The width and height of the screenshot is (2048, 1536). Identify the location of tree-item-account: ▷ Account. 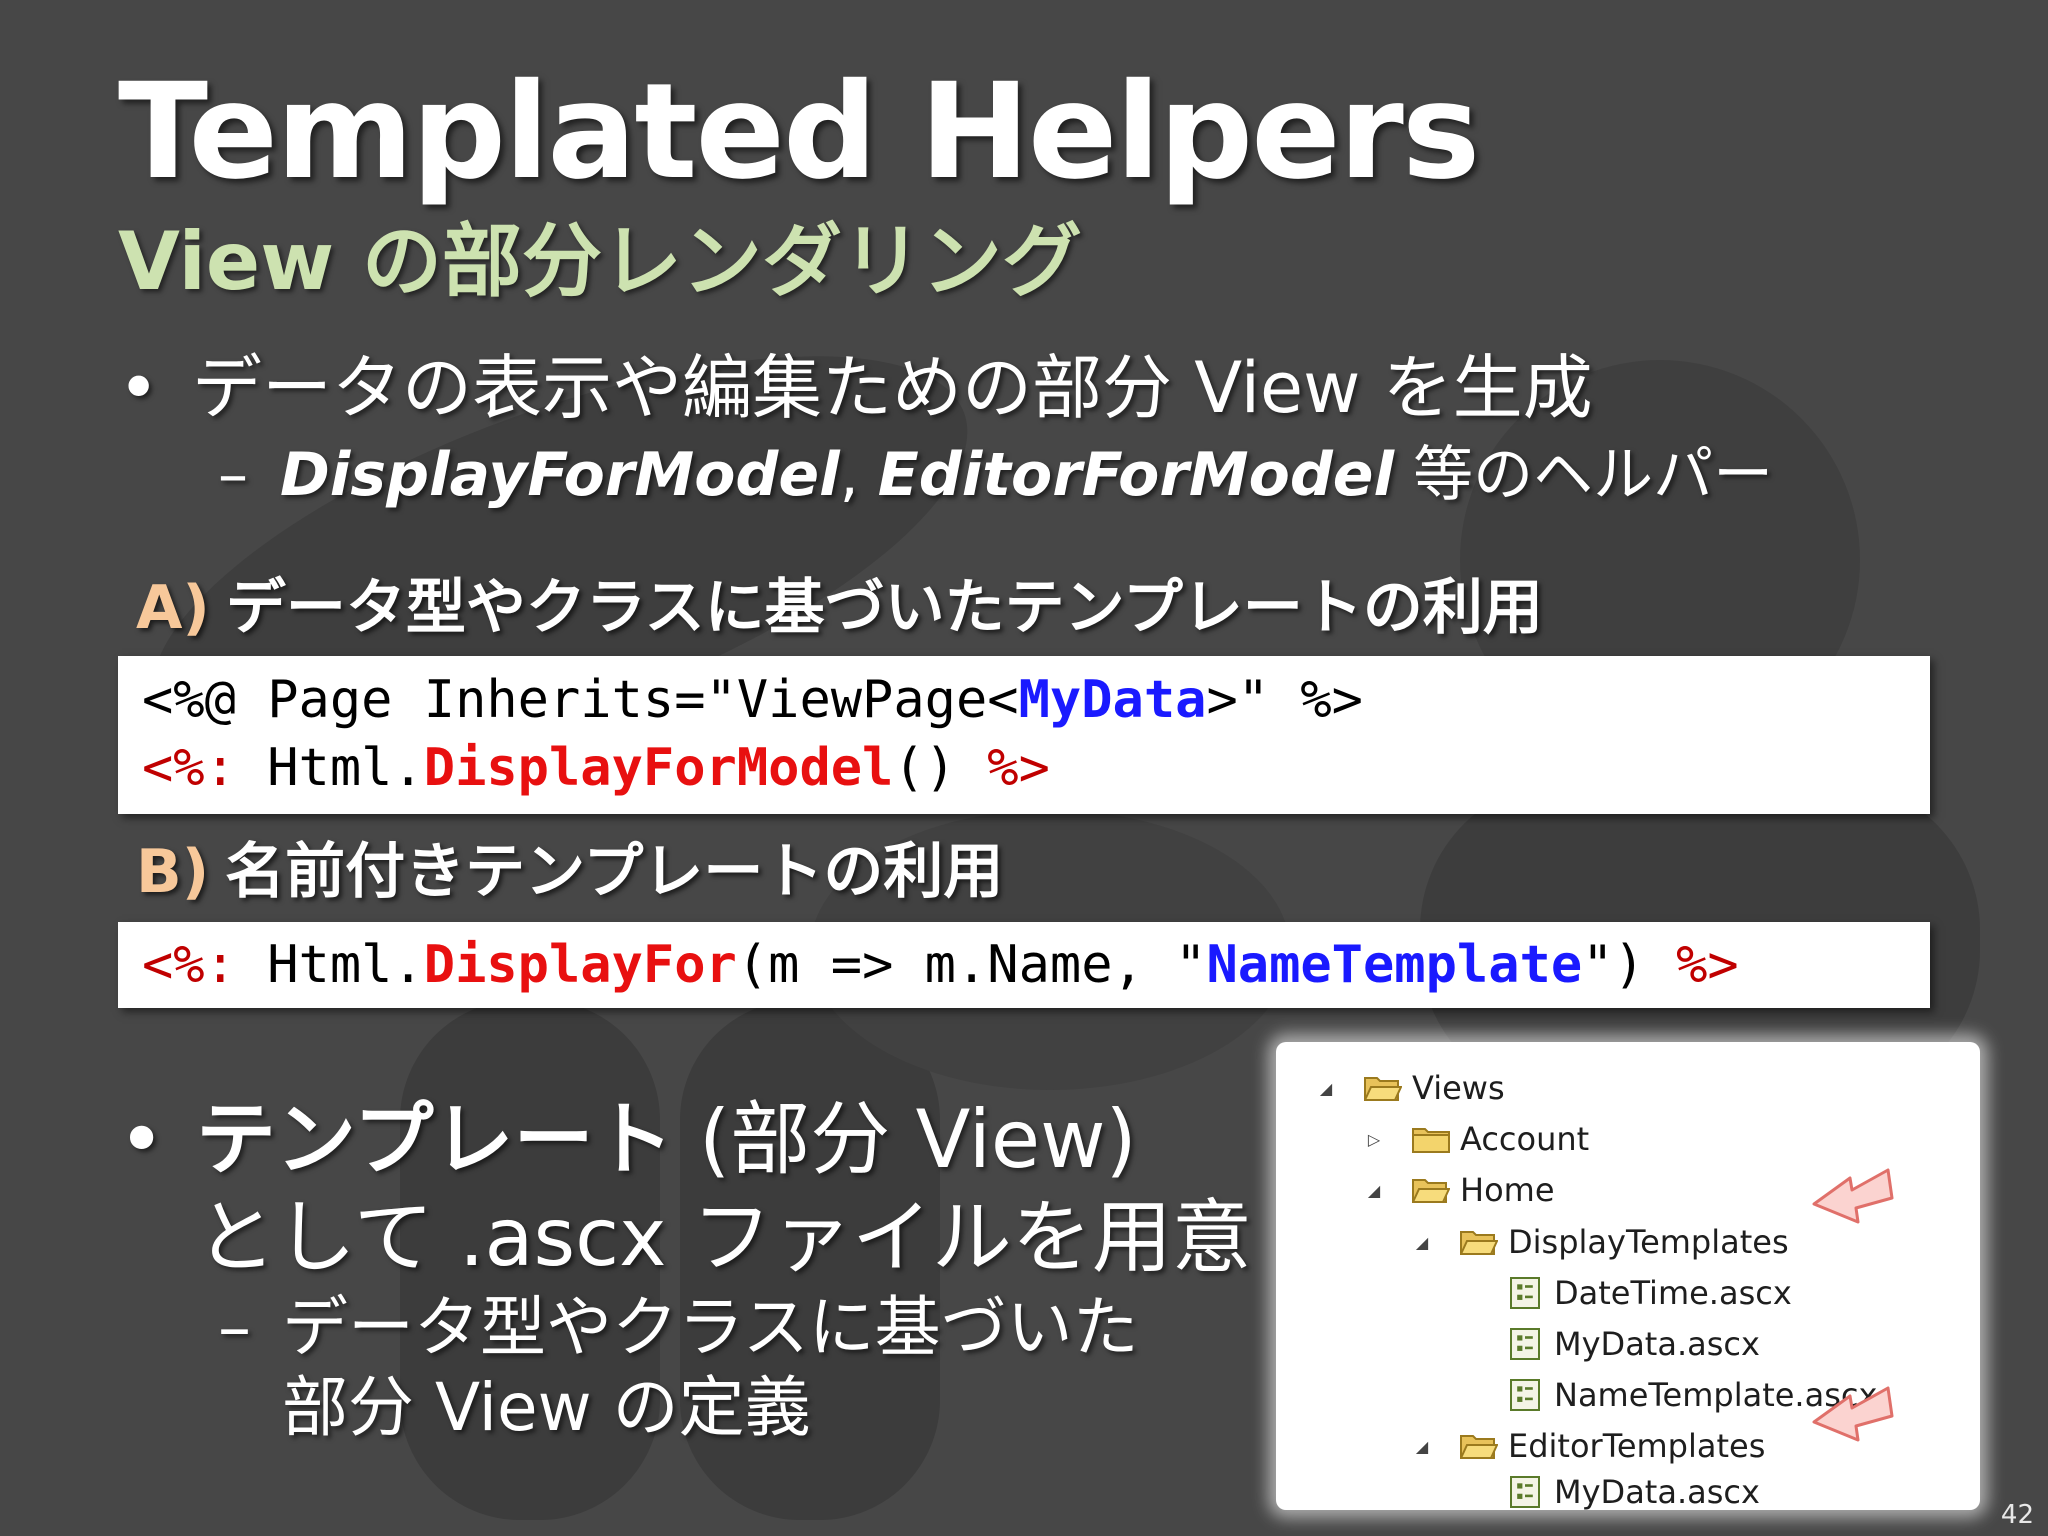
(1476, 1139).